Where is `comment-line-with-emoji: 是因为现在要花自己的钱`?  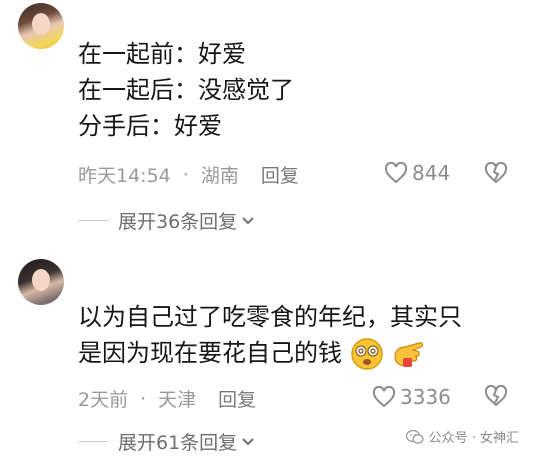
comment-line-with-emoji: 是因为现在要花自己的钱 is located at coordinates (270, 353).